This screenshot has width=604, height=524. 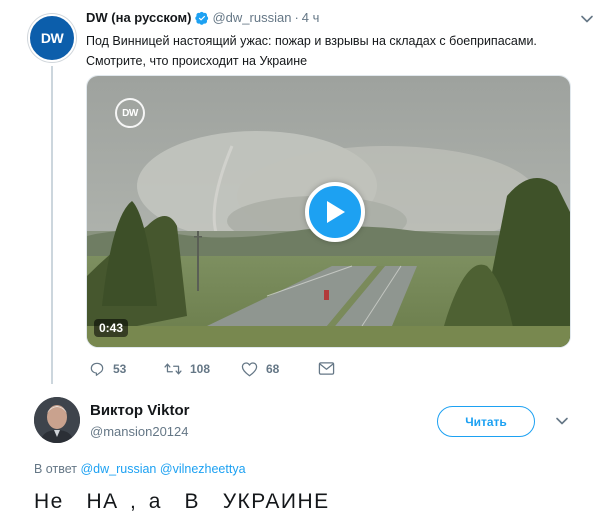 I want to click on tweet-header: DW (на русском) @dw_russian · 4 ч, so click(x=202, y=17).